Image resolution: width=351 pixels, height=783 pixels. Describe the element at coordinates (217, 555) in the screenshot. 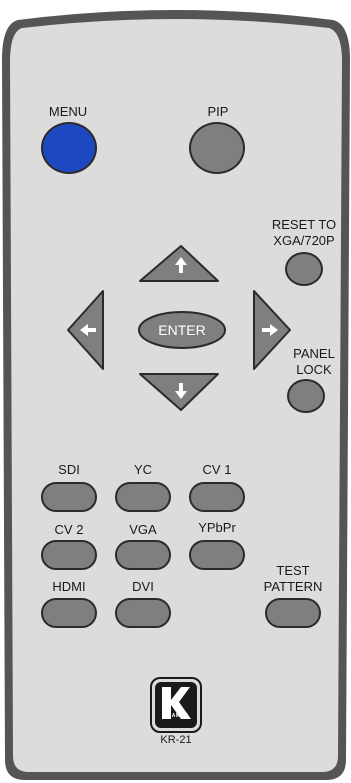

I see `ypbpr-button` at that location.